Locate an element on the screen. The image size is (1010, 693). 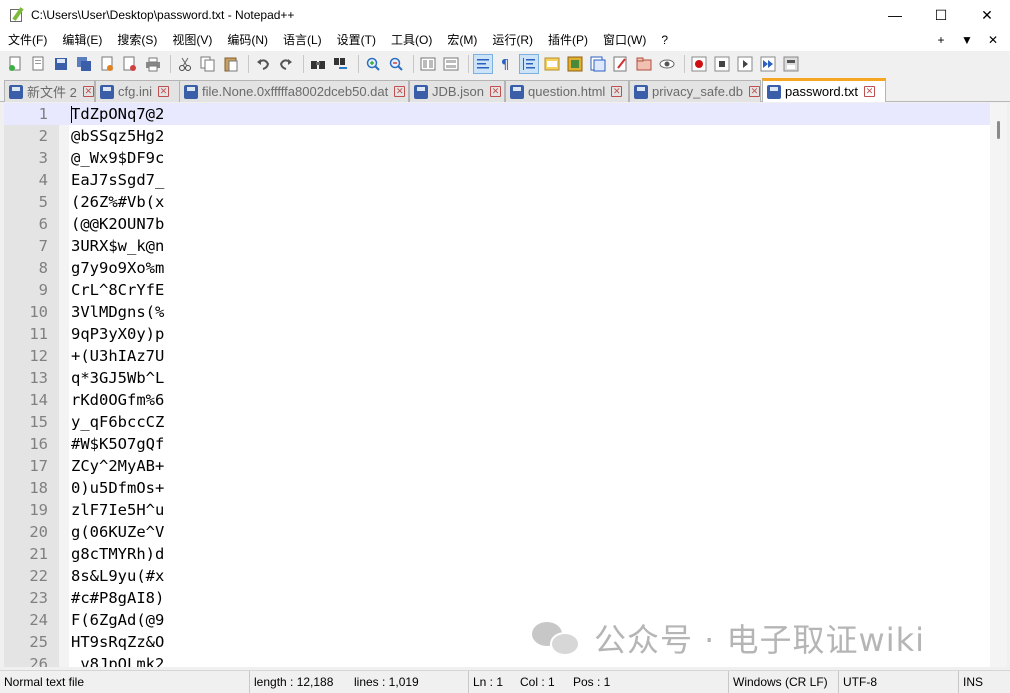
print-icon is located at coordinates (153, 64).